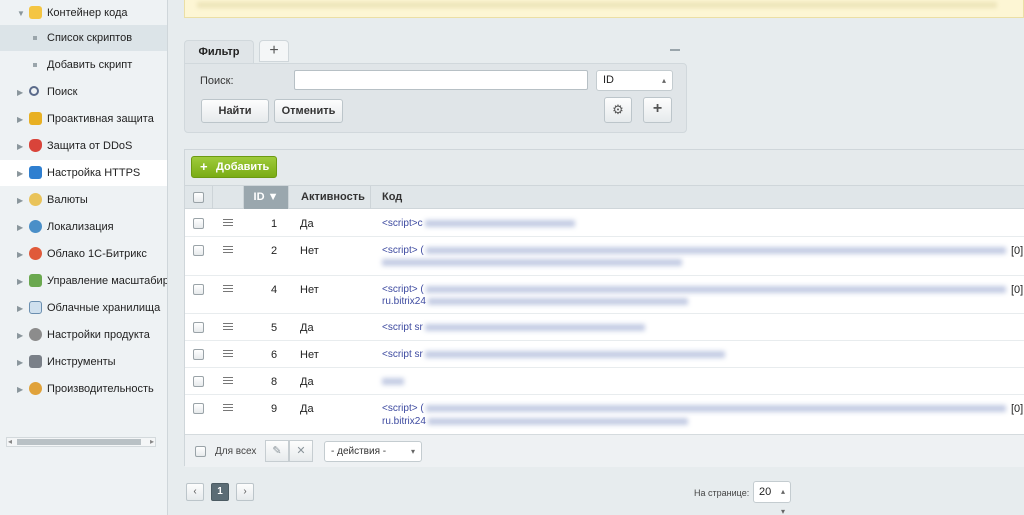 The image size is (1024, 515). I want to click on delete-icon: ✕, so click(301, 451).